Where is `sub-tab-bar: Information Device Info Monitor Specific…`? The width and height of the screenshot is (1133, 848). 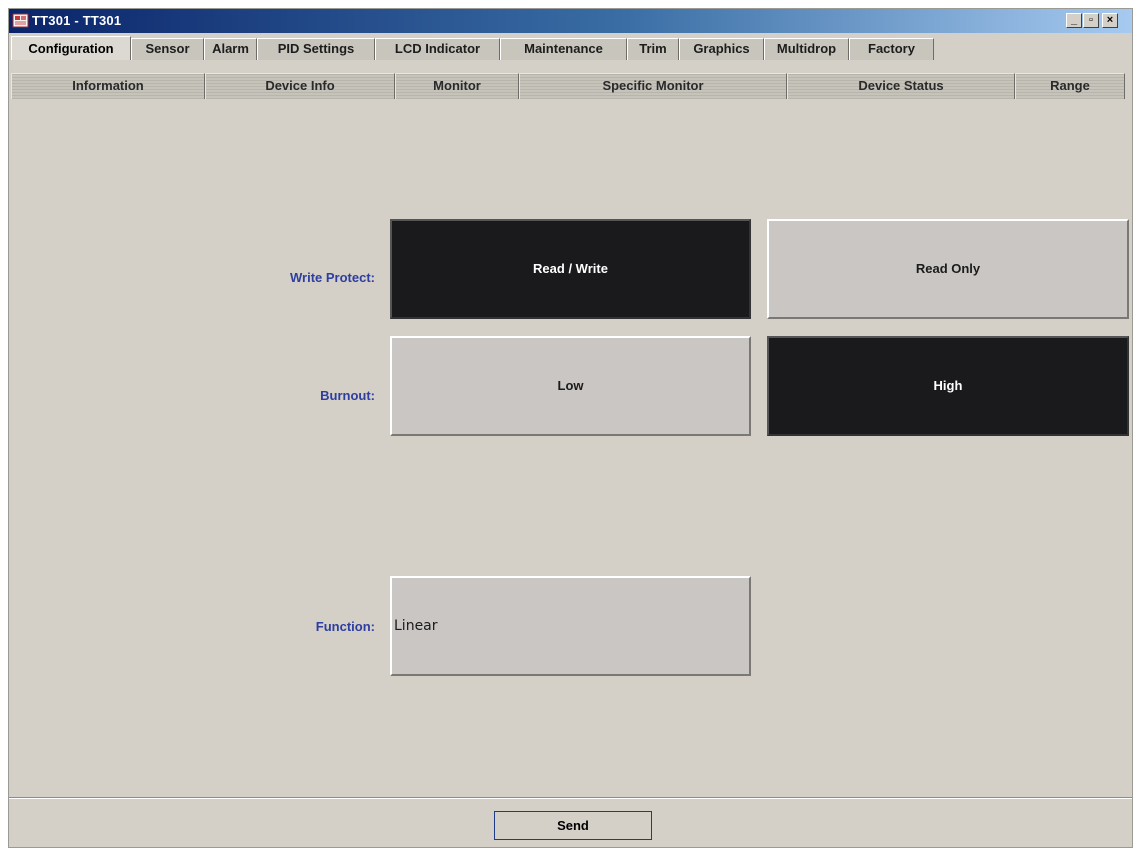 sub-tab-bar: Information Device Info Monitor Specific… is located at coordinates (570, 86).